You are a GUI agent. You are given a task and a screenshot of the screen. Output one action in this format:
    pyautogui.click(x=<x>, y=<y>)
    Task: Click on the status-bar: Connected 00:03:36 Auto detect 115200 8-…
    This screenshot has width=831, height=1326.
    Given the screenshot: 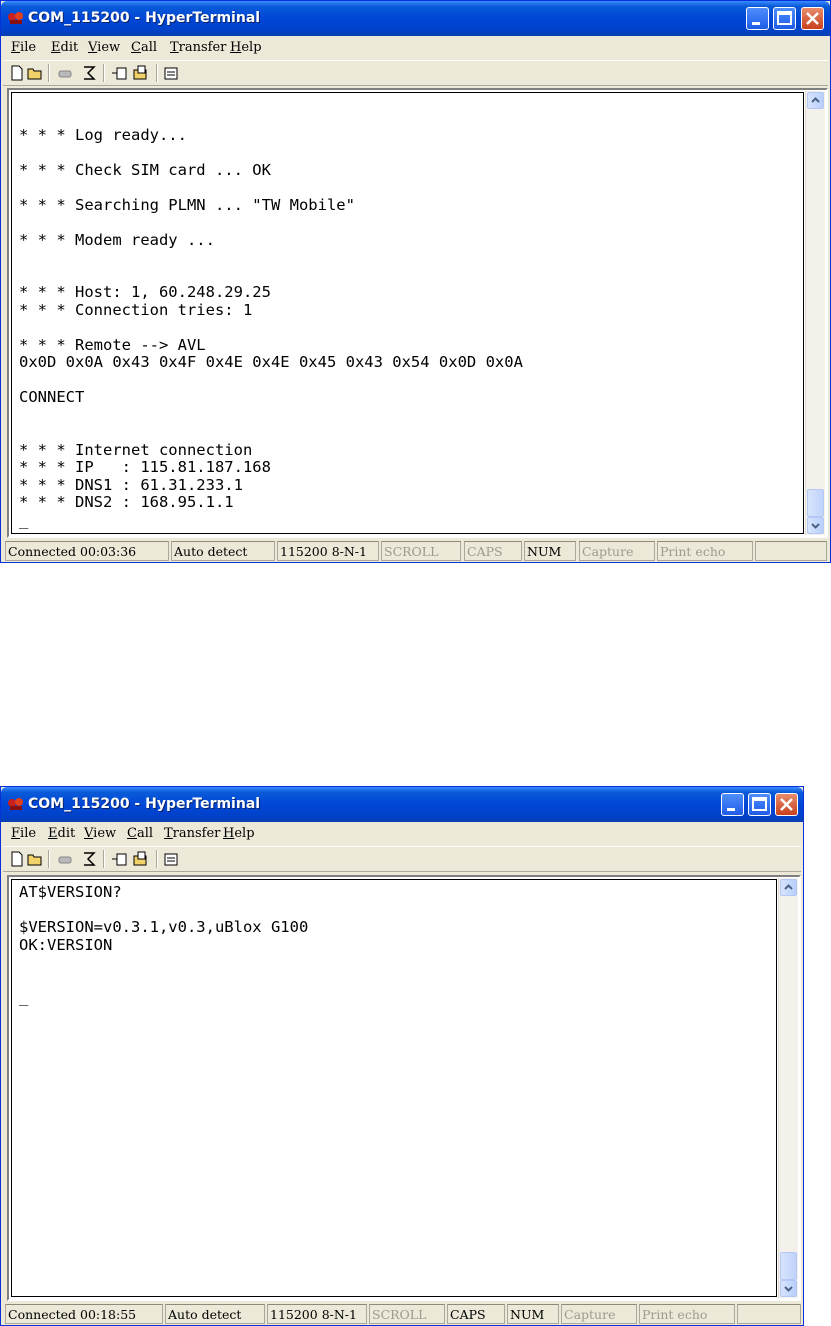 What is the action you would take?
    pyautogui.click(x=415, y=551)
    